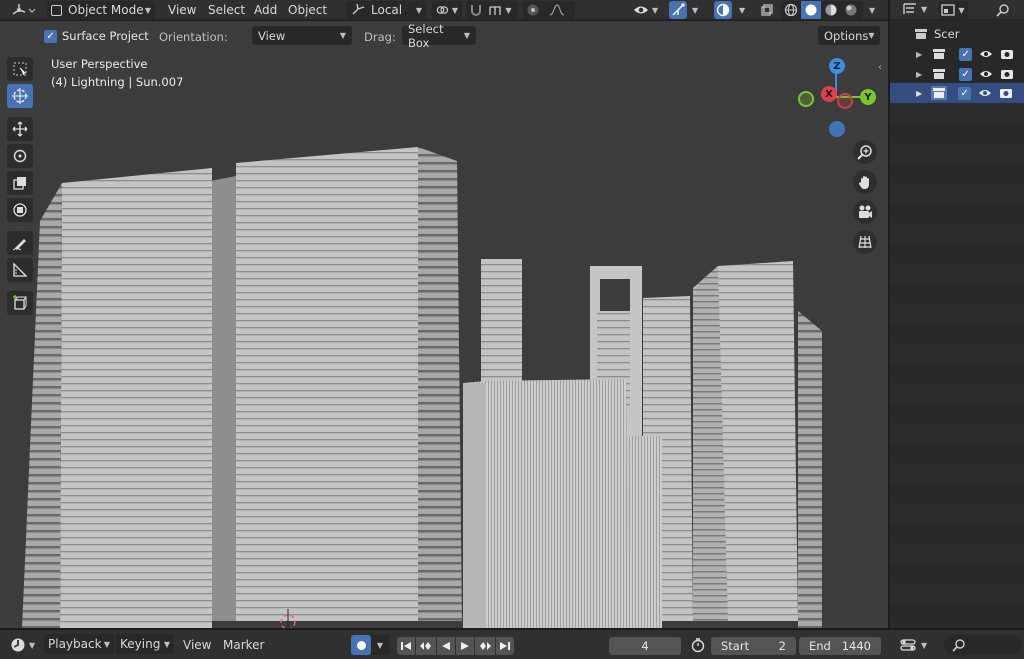 Image resolution: width=1024 pixels, height=659 pixels. Describe the element at coordinates (865, 242) in the screenshot. I see `ortho-toggle-button` at that location.